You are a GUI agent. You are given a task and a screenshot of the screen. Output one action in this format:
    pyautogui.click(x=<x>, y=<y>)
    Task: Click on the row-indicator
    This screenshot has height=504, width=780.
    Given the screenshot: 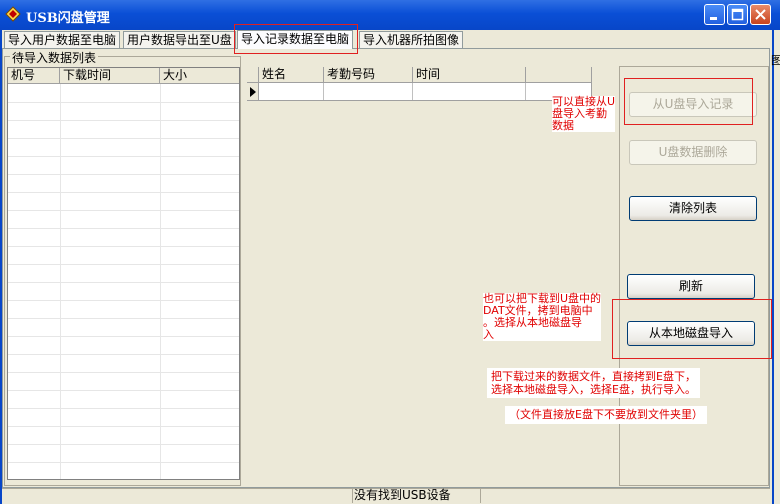 What is the action you would take?
    pyautogui.click(x=253, y=92)
    